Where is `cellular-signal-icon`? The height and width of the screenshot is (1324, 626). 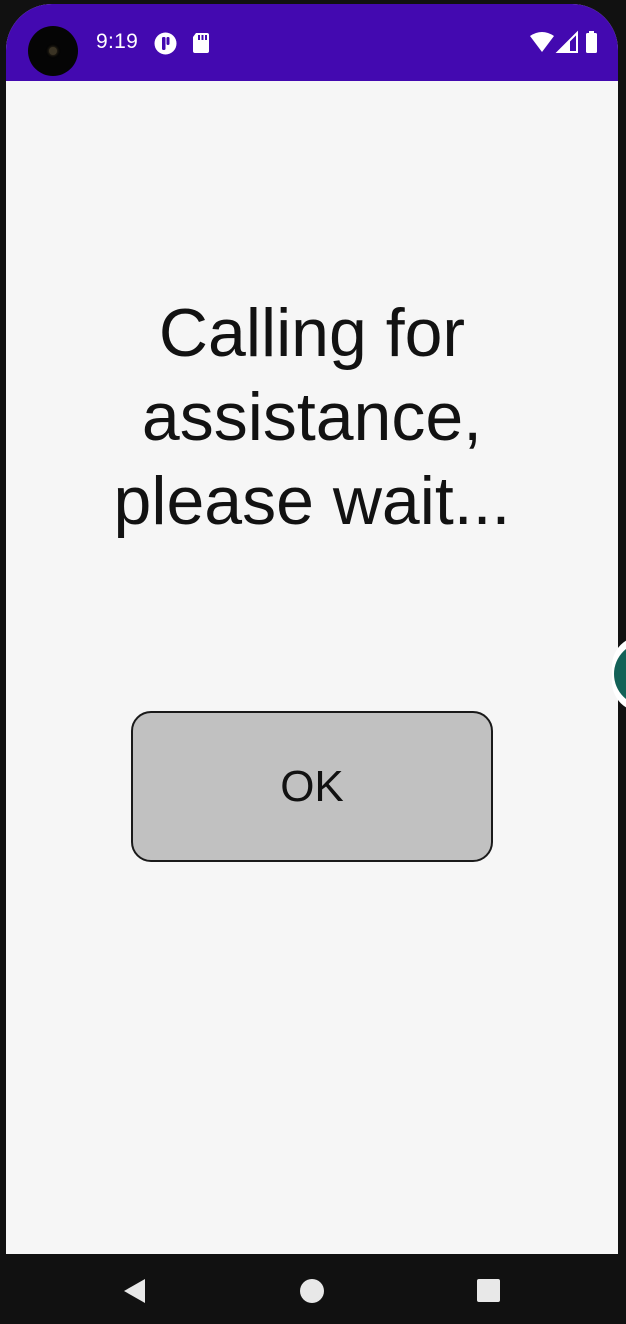 cellular-signal-icon is located at coordinates (566, 41).